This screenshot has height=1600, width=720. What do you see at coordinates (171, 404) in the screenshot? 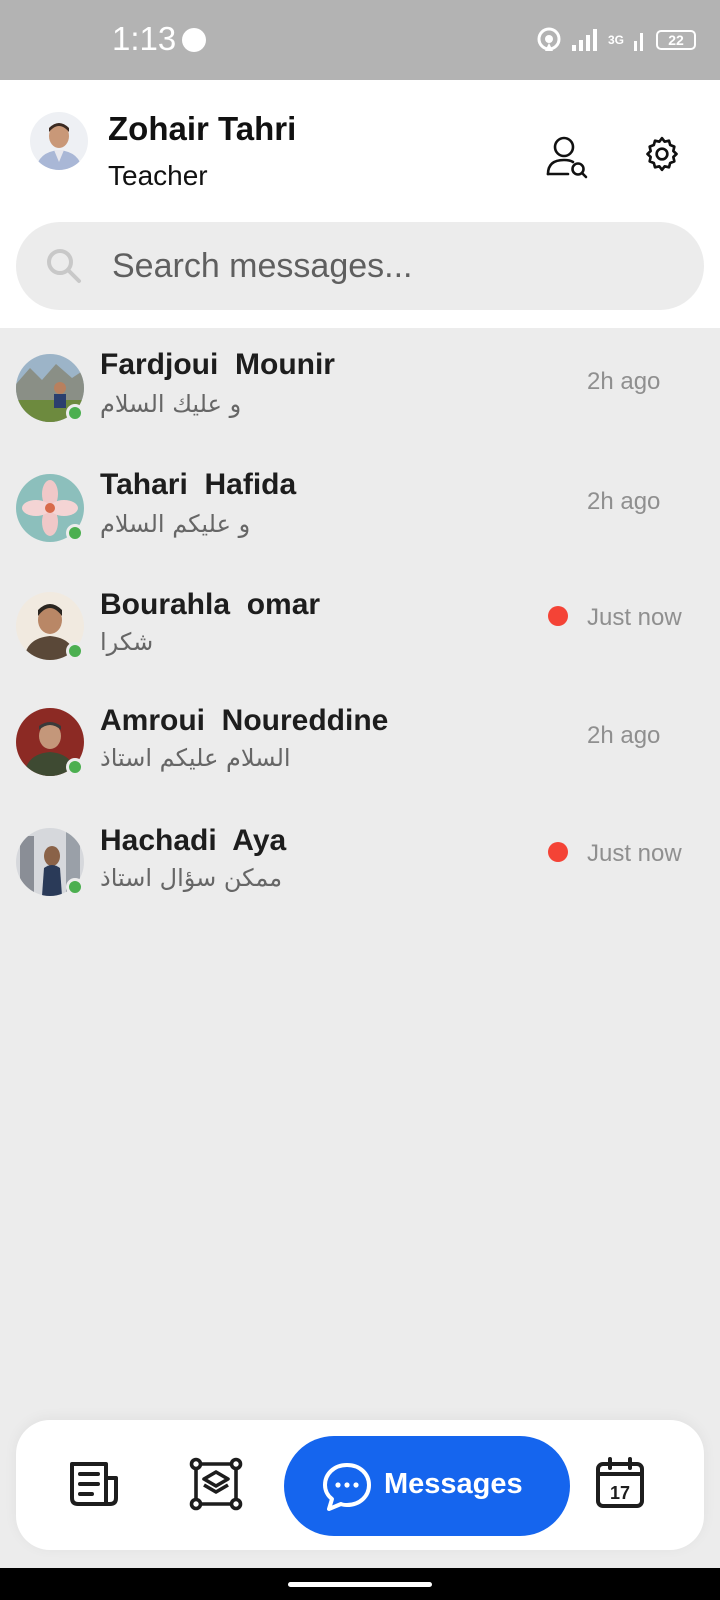
I see `last-message: و عليك السلام` at bounding box center [171, 404].